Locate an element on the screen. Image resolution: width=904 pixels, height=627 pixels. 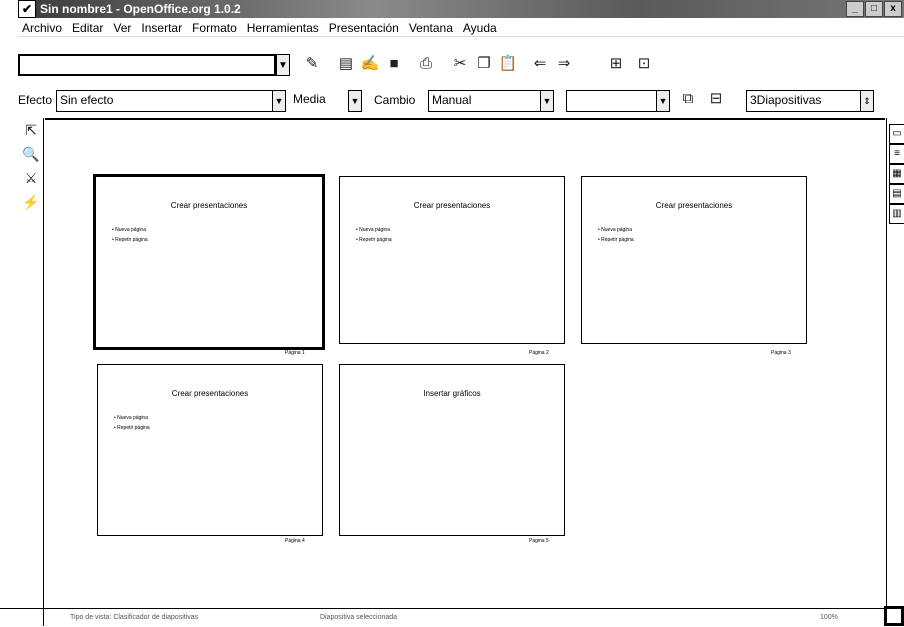
save-icon: ■ is located at coordinates (394, 64).